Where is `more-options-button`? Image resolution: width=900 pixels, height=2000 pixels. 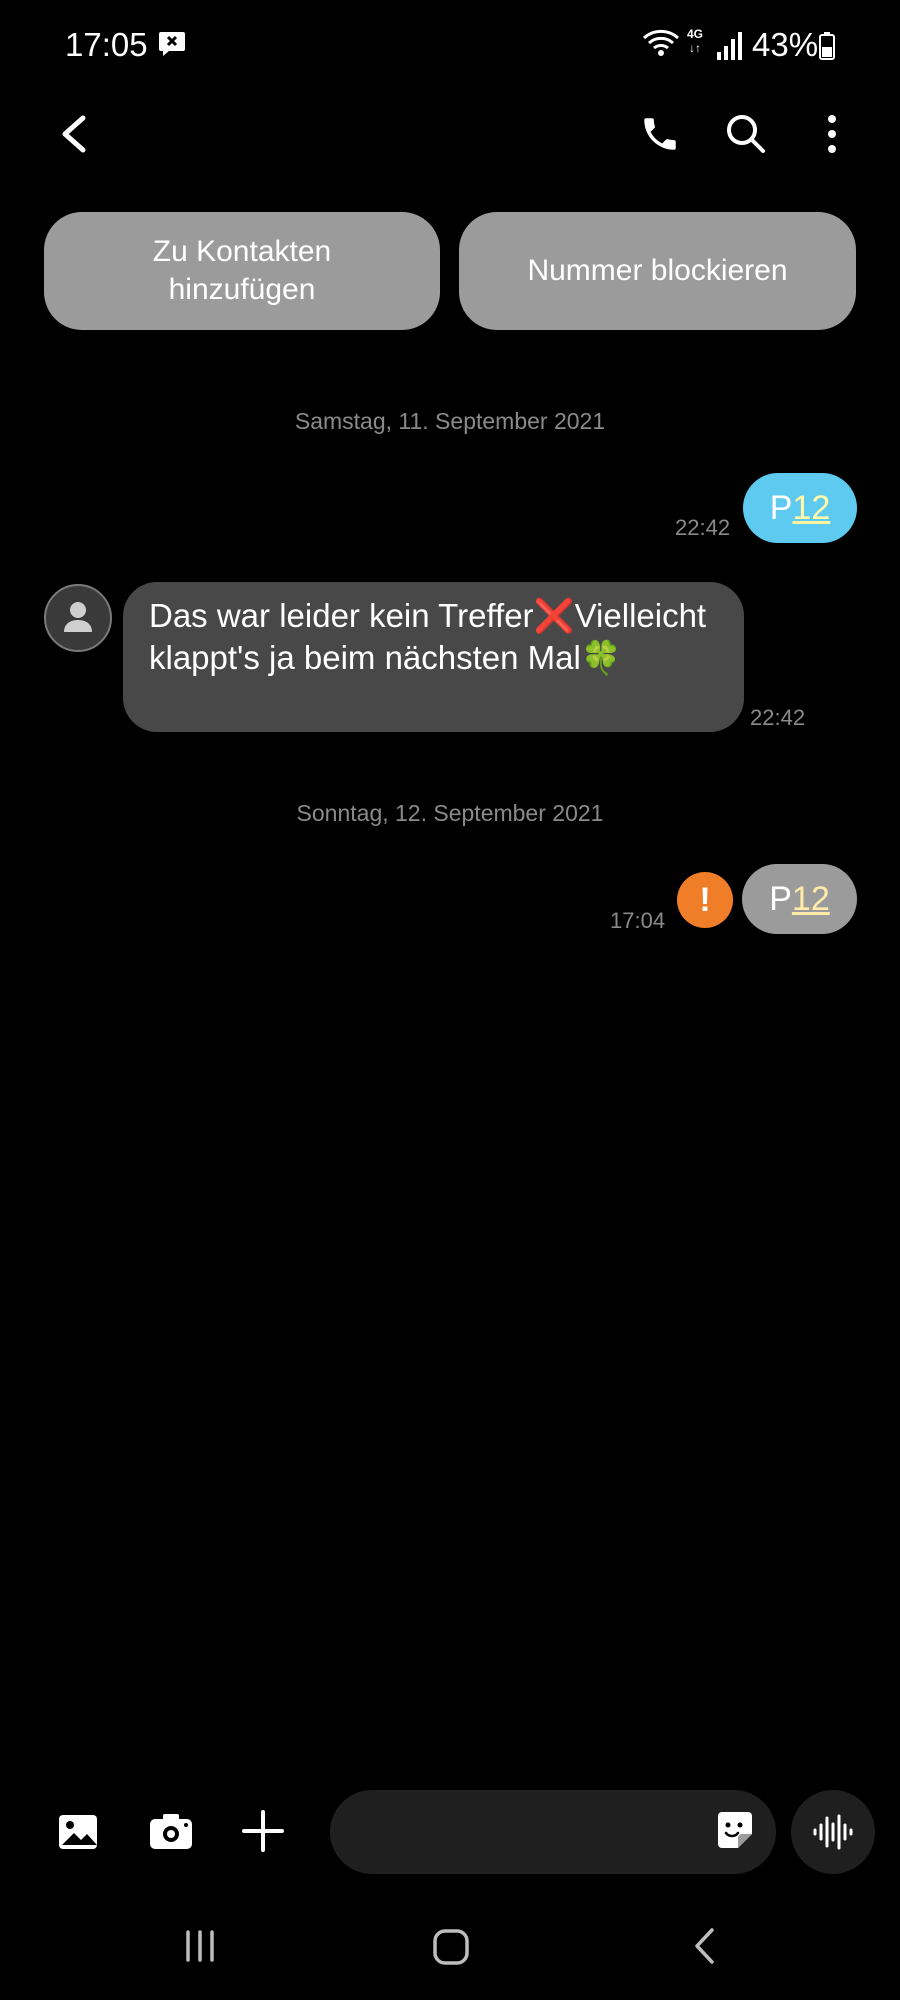
more-options-button is located at coordinates (832, 134).